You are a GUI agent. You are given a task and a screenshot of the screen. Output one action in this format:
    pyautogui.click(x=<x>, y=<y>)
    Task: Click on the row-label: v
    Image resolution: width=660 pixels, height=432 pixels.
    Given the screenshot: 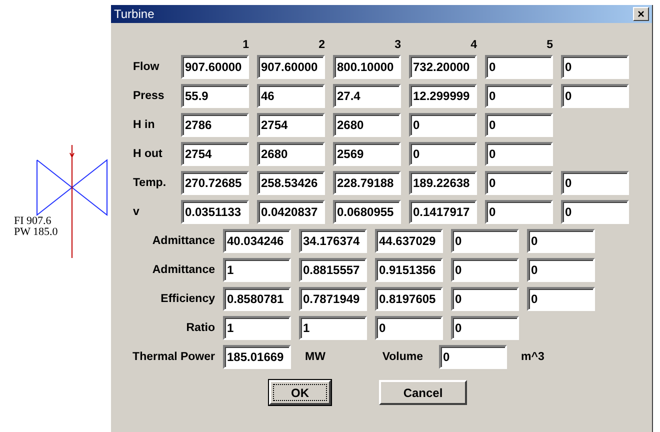 What is the action you would take?
    pyautogui.click(x=136, y=212)
    